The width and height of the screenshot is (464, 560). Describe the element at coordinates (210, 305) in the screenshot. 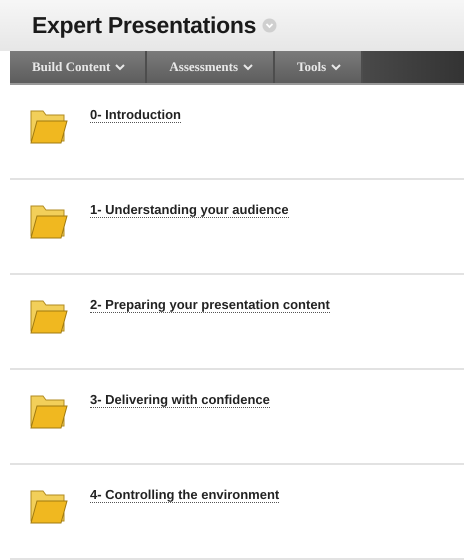

I see `folder-link: 2- Preparing your presentation content` at that location.